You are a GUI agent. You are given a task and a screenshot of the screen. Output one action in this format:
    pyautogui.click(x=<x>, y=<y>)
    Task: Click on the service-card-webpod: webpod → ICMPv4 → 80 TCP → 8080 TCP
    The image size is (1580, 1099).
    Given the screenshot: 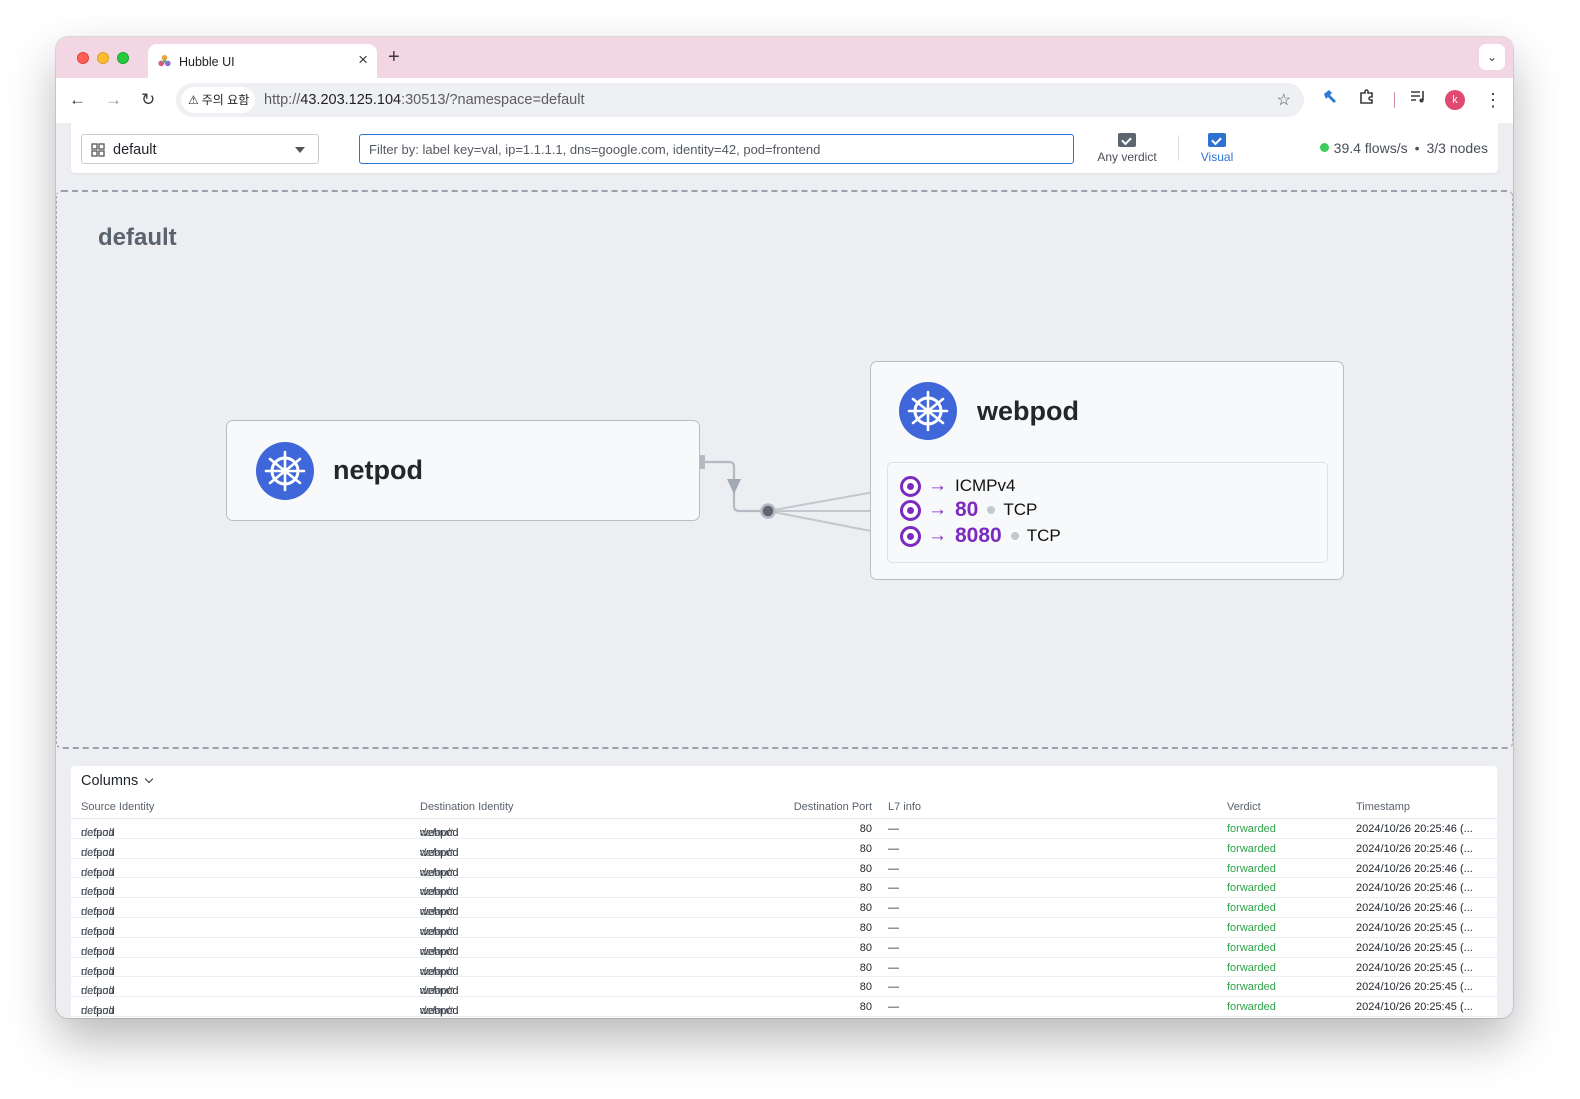 What is the action you would take?
    pyautogui.click(x=1107, y=470)
    